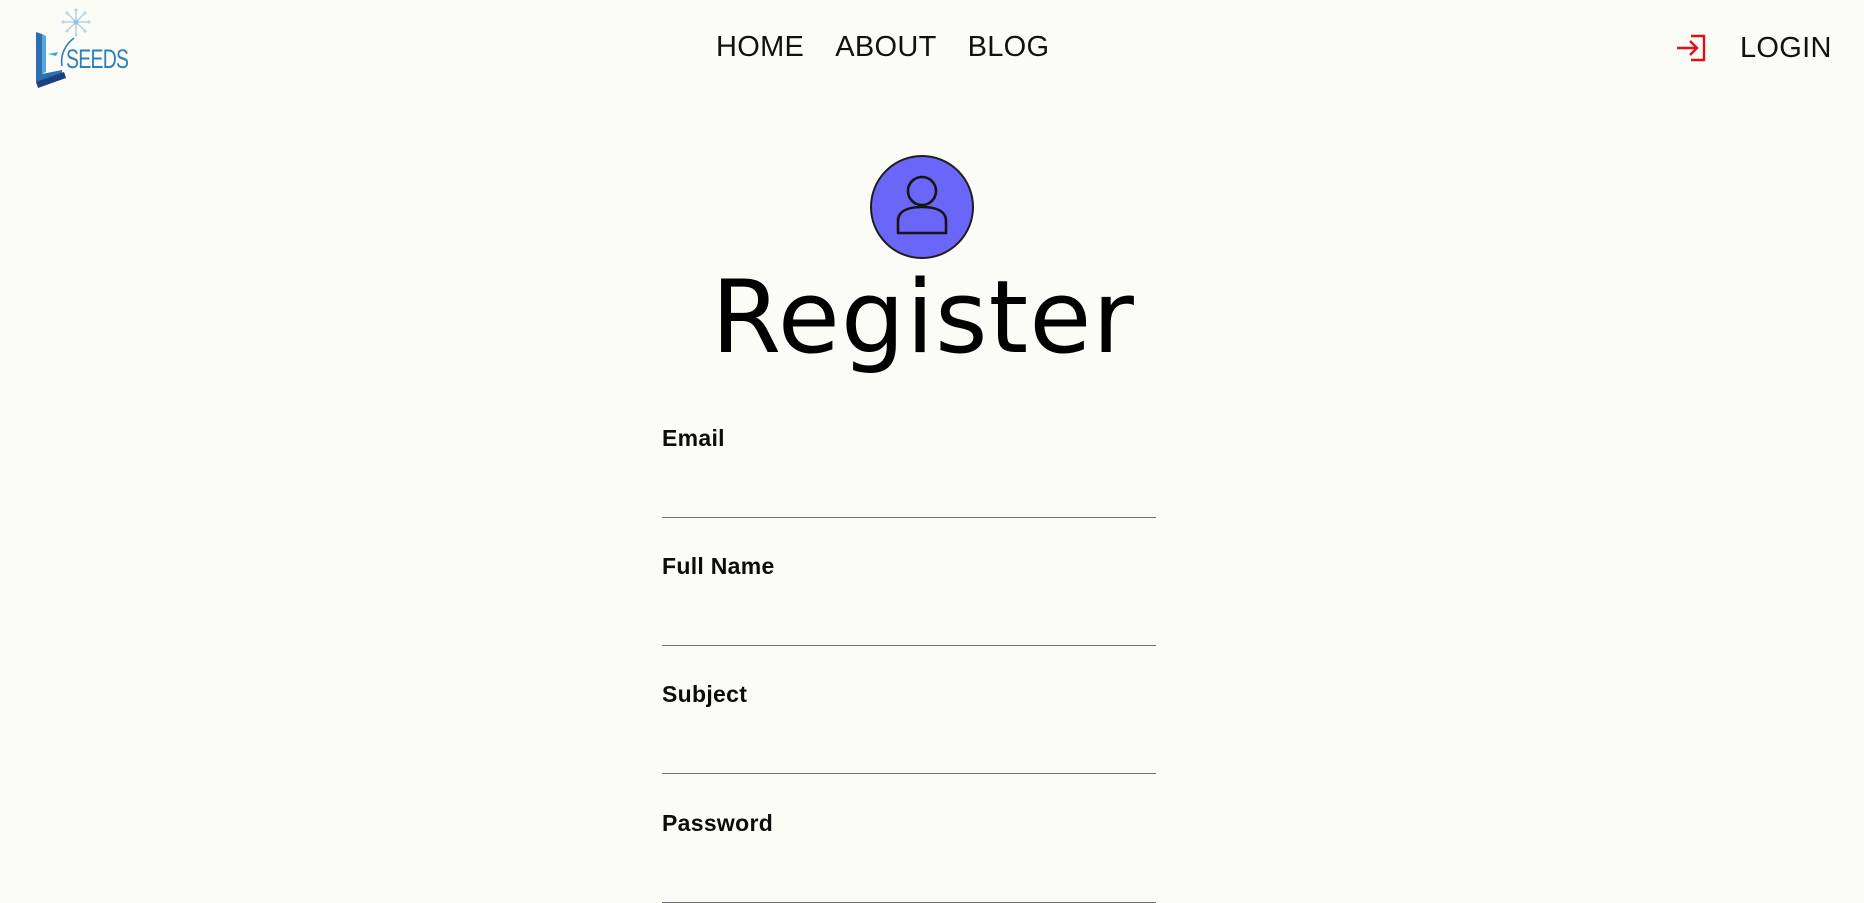 The width and height of the screenshot is (1864, 903). I want to click on subject-field-group: Subject, so click(909, 727).